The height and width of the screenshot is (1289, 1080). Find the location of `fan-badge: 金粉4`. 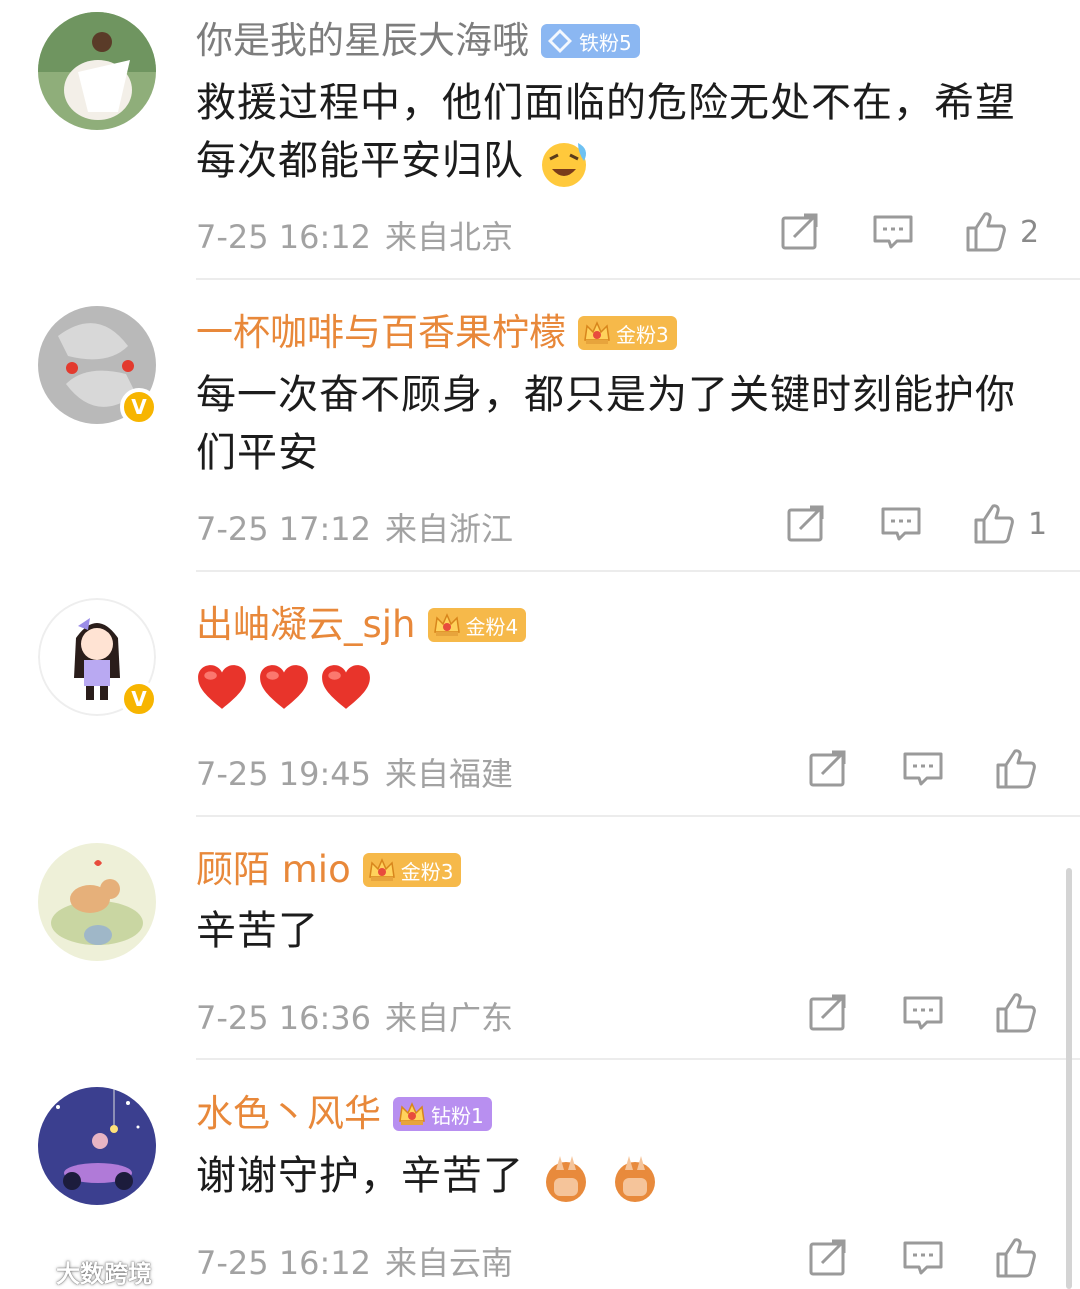

fan-badge: 金粉4 is located at coordinates (477, 625).